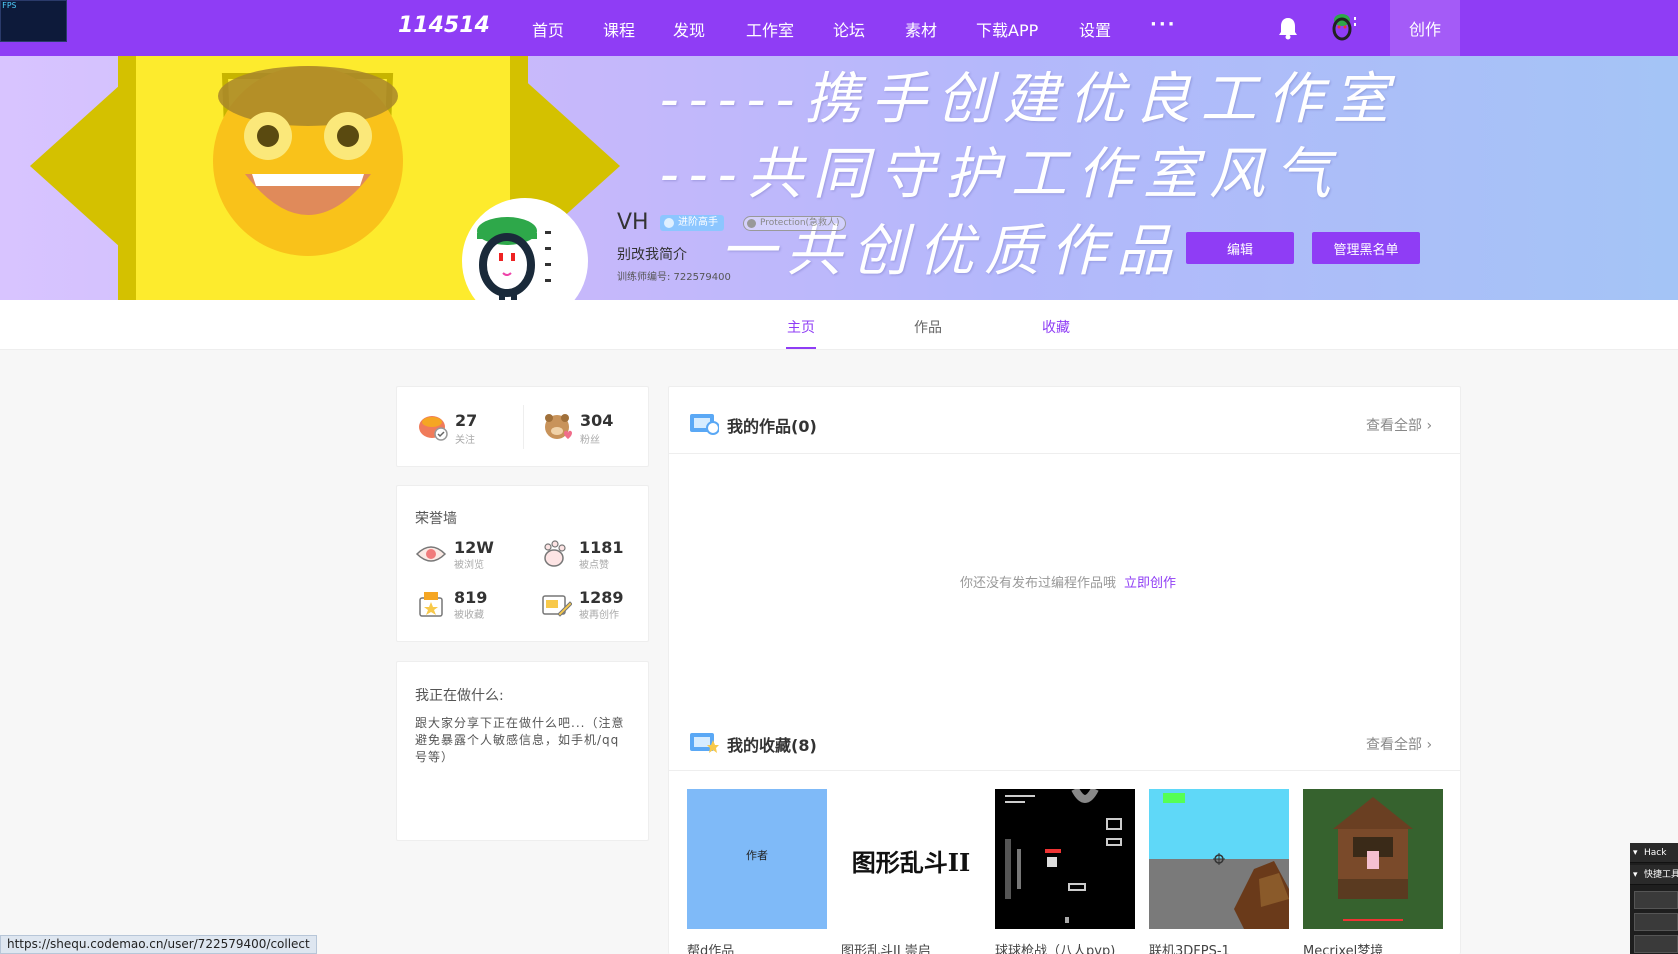  Describe the element at coordinates (1095, 29) in the screenshot. I see `nav-settings: 设置` at that location.